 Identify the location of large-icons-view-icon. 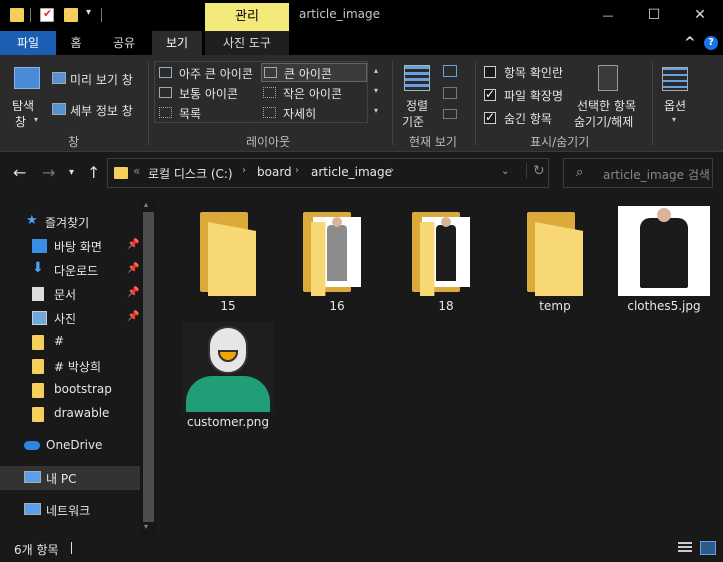
(708, 548).